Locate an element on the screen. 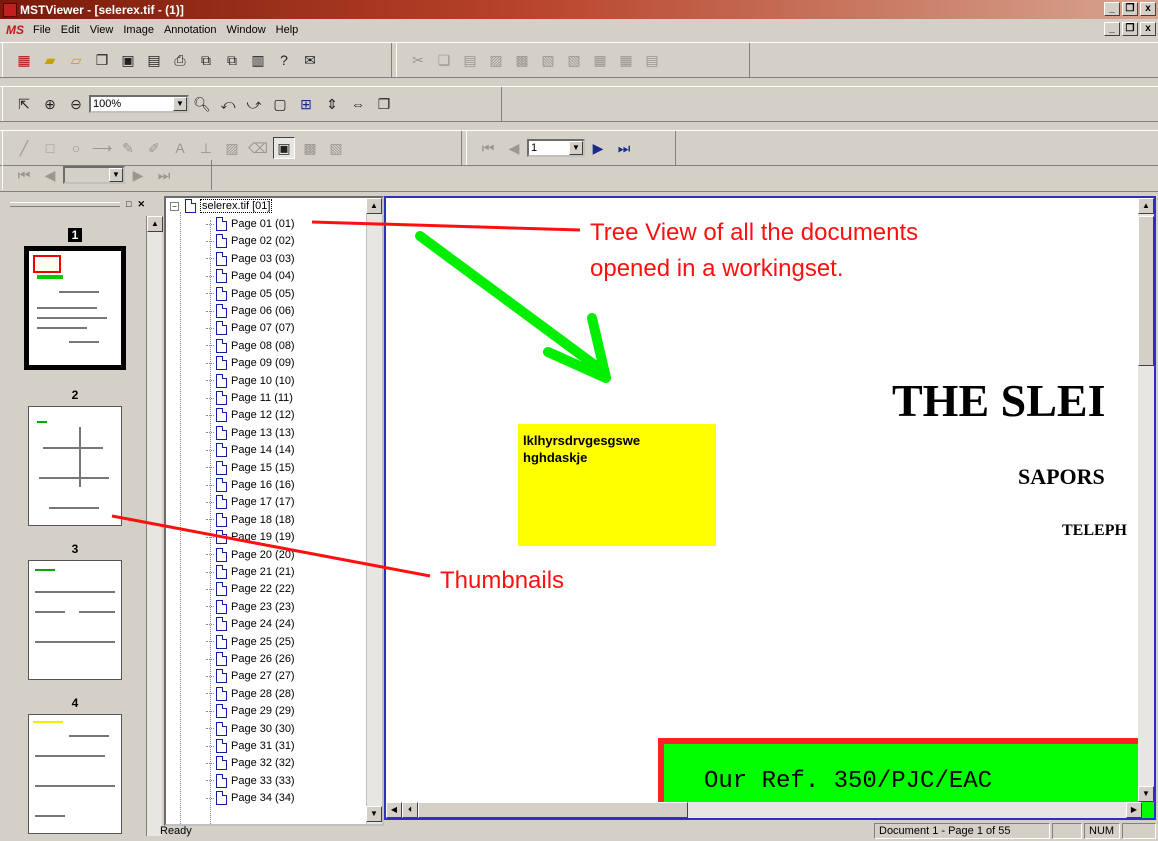  move-page-icon: ▩ is located at coordinates (522, 60).